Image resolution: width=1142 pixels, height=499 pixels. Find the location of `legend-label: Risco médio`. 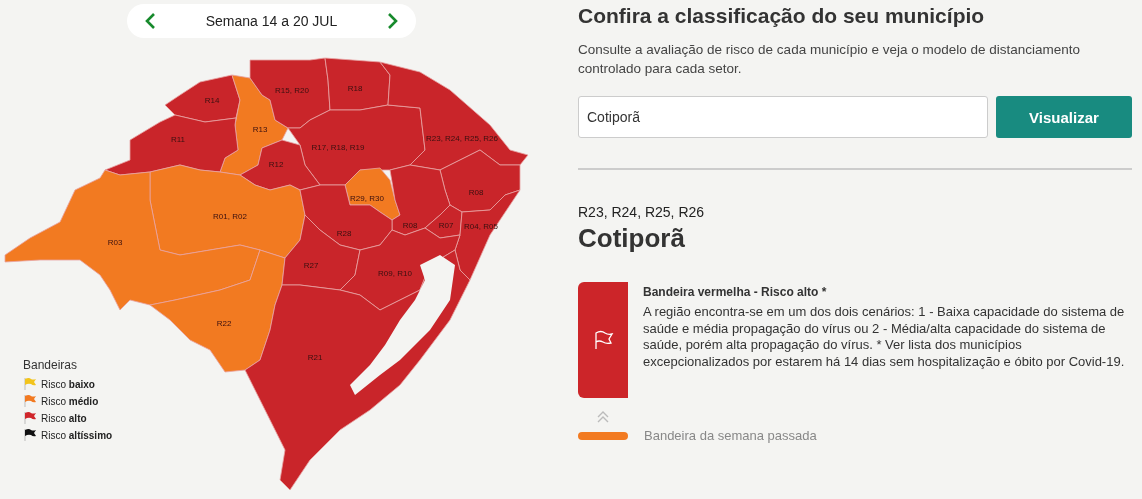

legend-label: Risco médio is located at coordinates (70, 401).